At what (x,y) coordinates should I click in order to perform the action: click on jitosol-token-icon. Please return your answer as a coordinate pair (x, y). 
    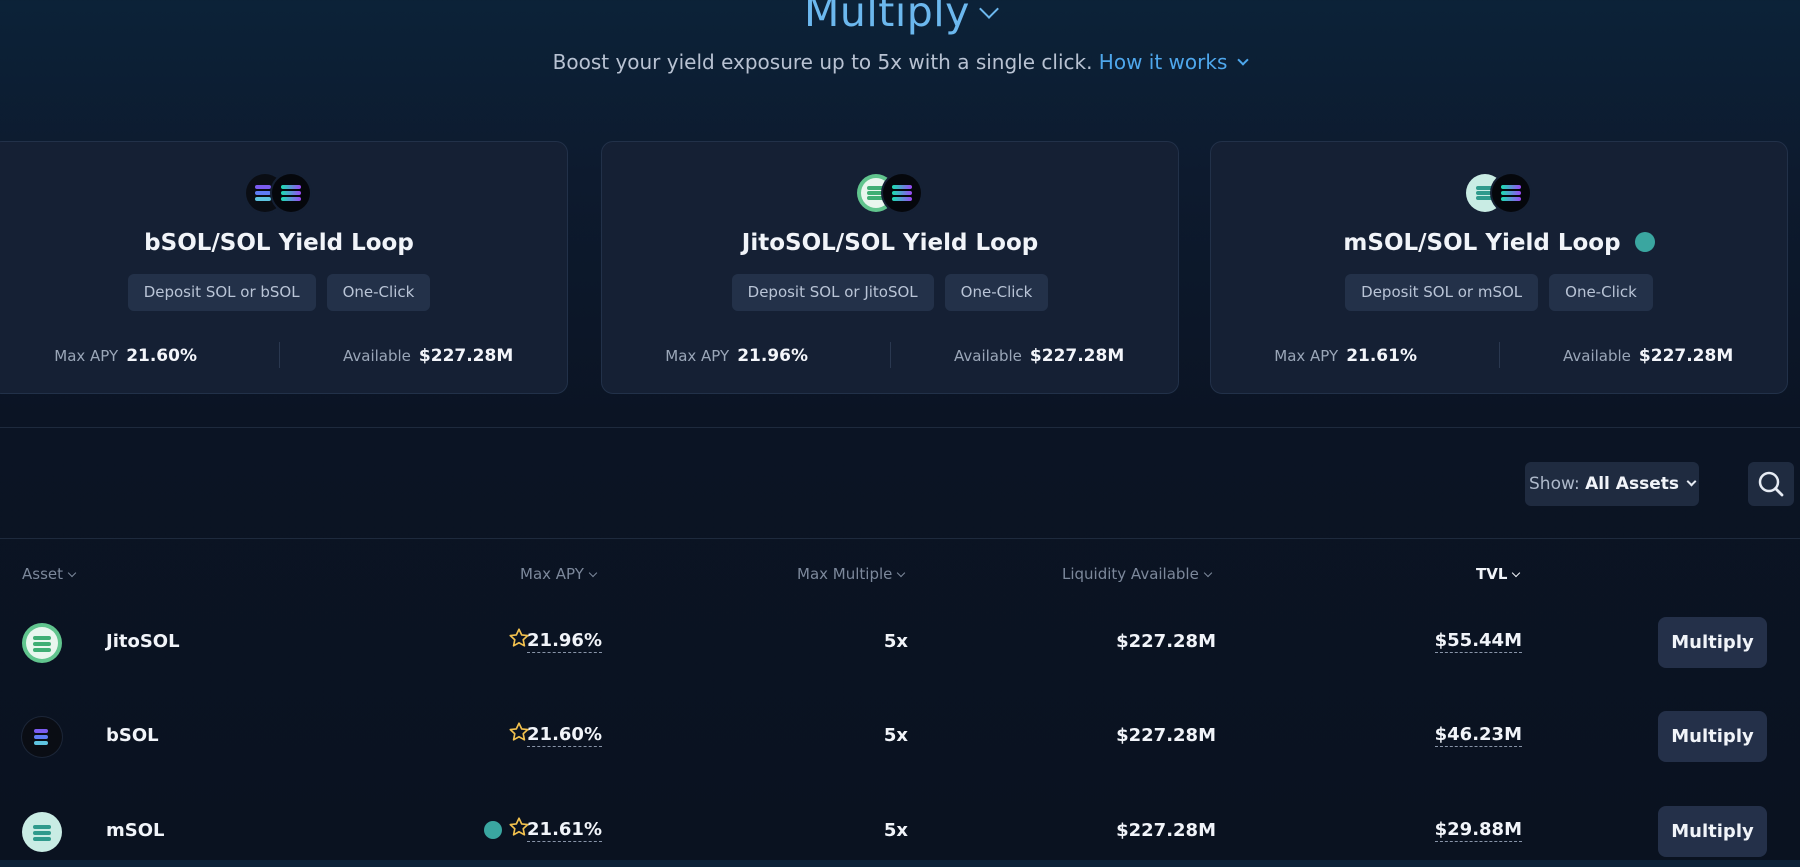
    Looking at the image, I should click on (42, 643).